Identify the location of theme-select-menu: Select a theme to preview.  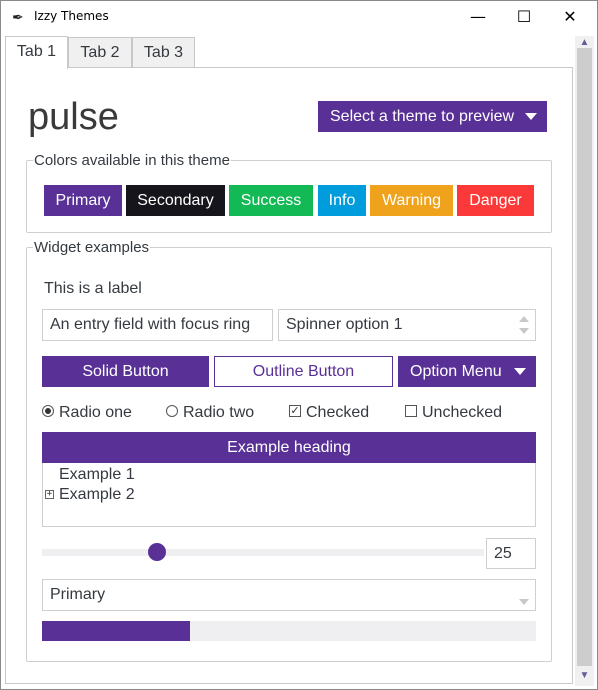
(432, 116).